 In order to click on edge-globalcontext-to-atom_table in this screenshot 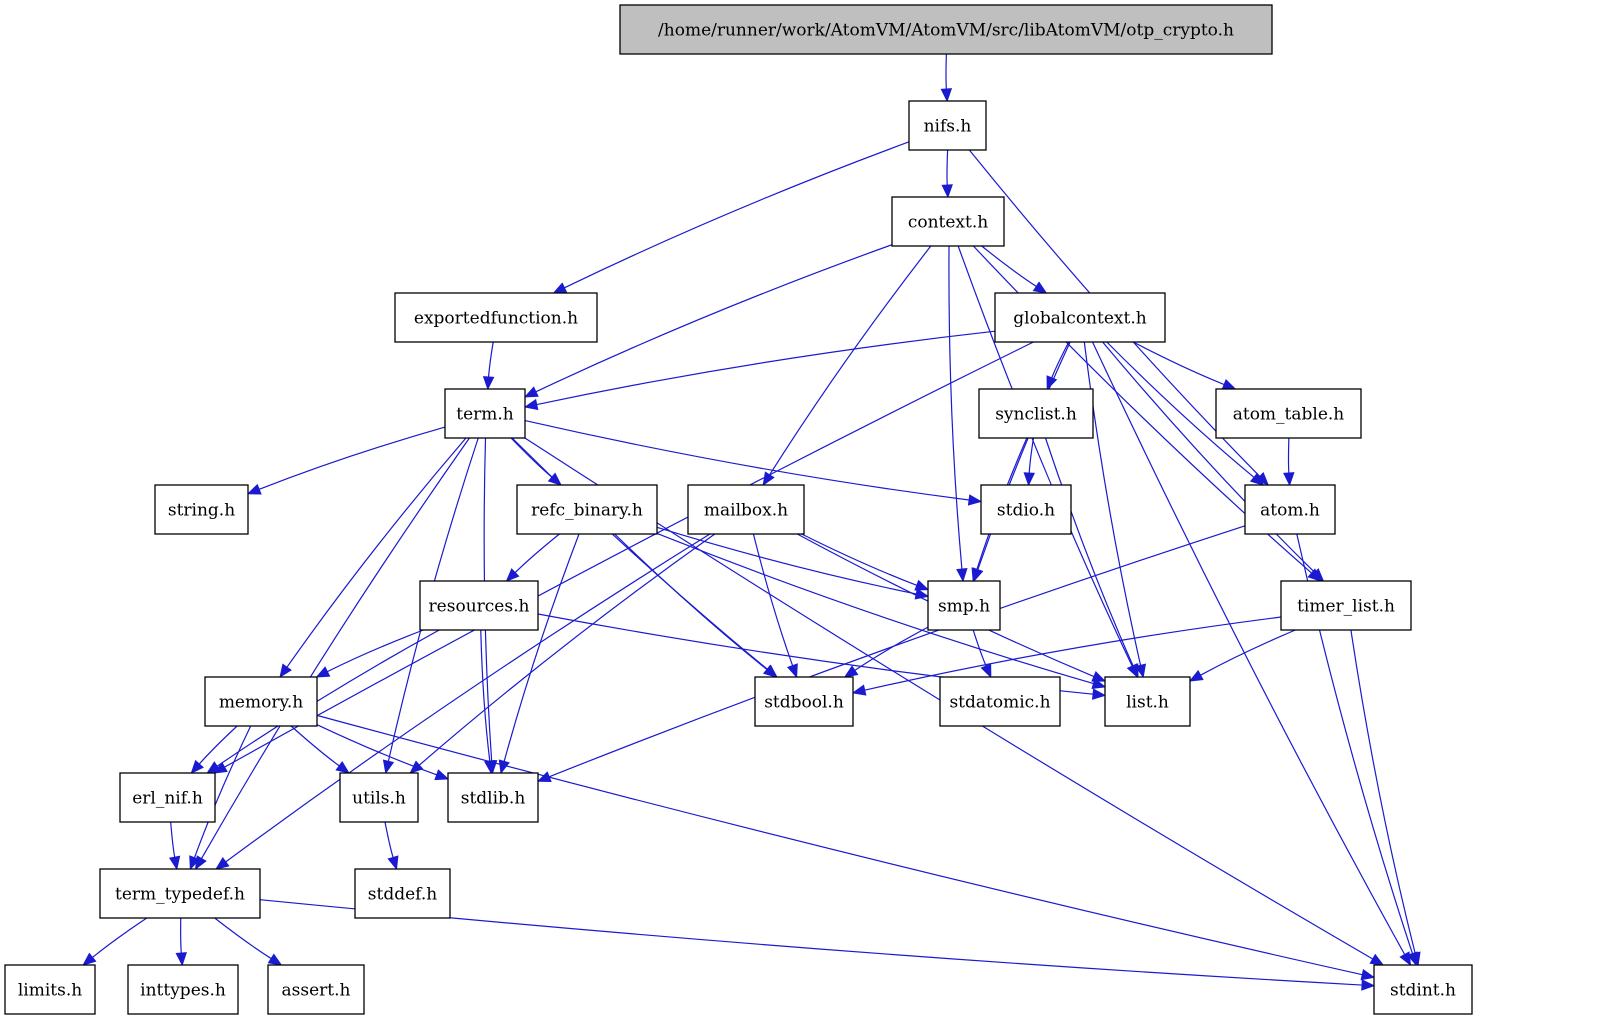, I will do `click(1184, 365)`.